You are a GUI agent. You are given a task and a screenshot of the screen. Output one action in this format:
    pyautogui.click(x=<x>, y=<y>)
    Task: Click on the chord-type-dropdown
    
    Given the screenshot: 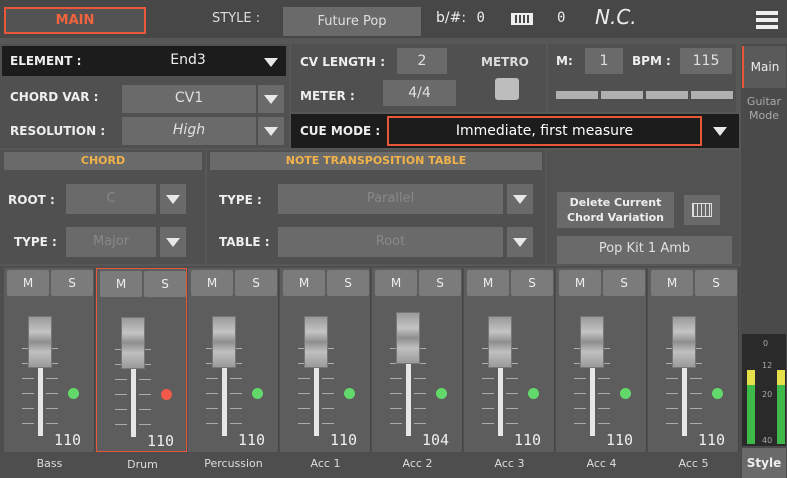 What is the action you would take?
    pyautogui.click(x=173, y=242)
    